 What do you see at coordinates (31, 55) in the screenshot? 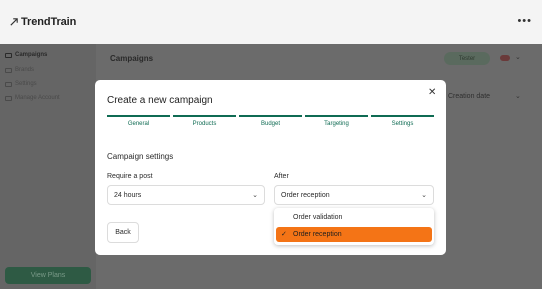
I see `sidebar-item-label: Campaigns` at bounding box center [31, 55].